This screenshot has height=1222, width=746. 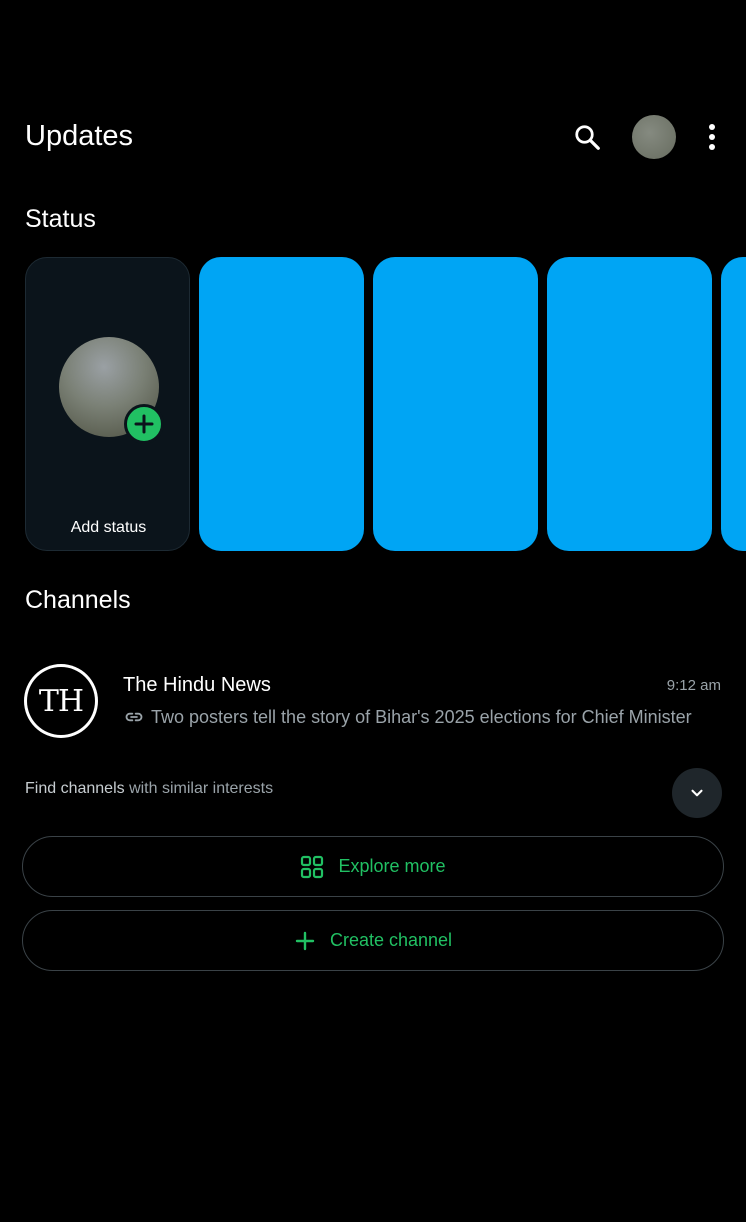 I want to click on top-app-bar: Updates, so click(x=373, y=138).